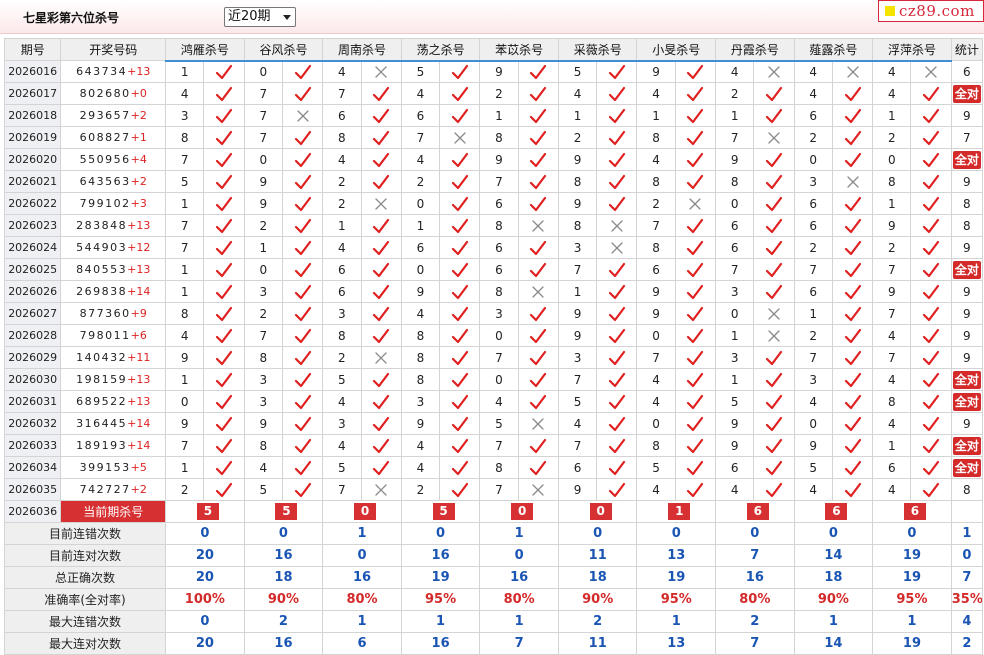  Describe the element at coordinates (113, 467) in the screenshot. I see `draw-number-cell: 399153+5` at that location.